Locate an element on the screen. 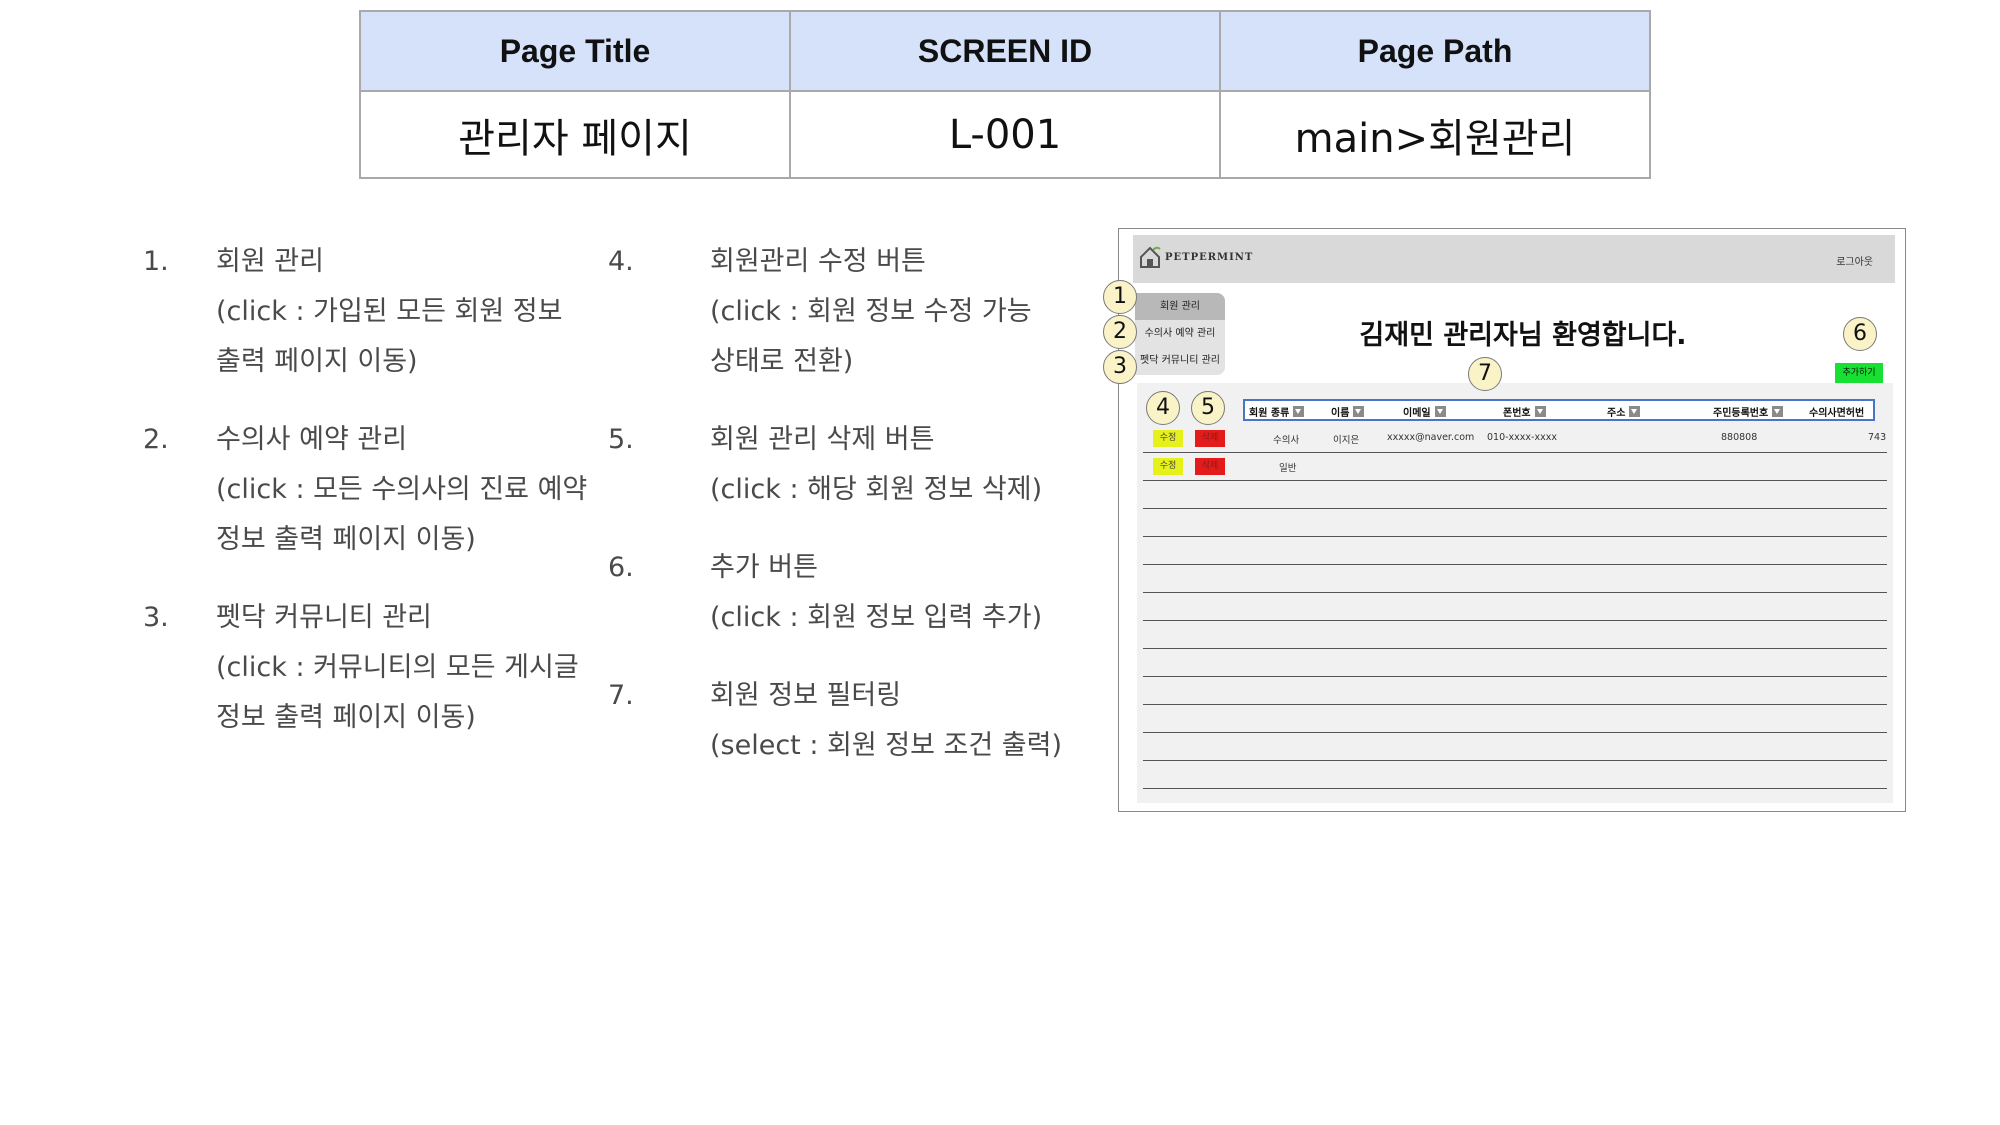 Image resolution: width=2000 pixels, height=1125 pixels. filter-header-bar: 회원 종류 이름 이메일 폰번호 주소 주민등록번호 수의사면허번 is located at coordinates (1559, 410).